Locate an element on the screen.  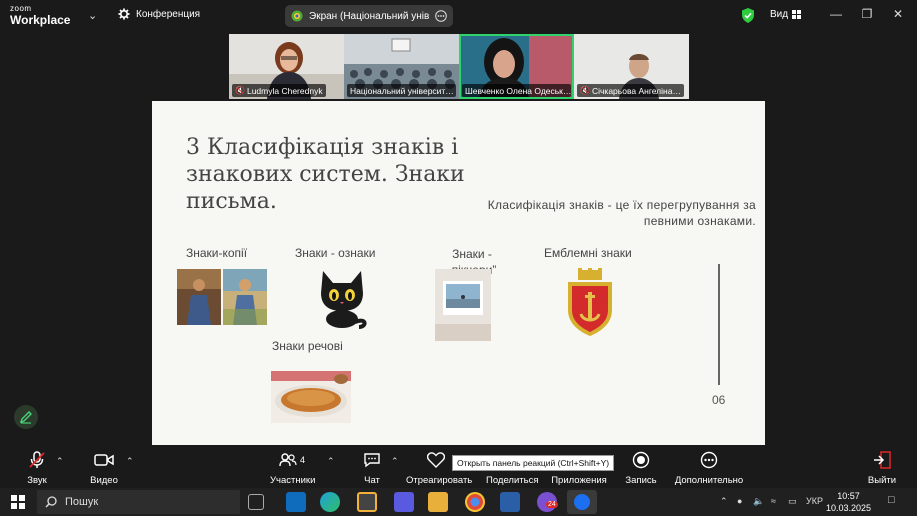
record-button: Запись is located at coordinates (641, 468).